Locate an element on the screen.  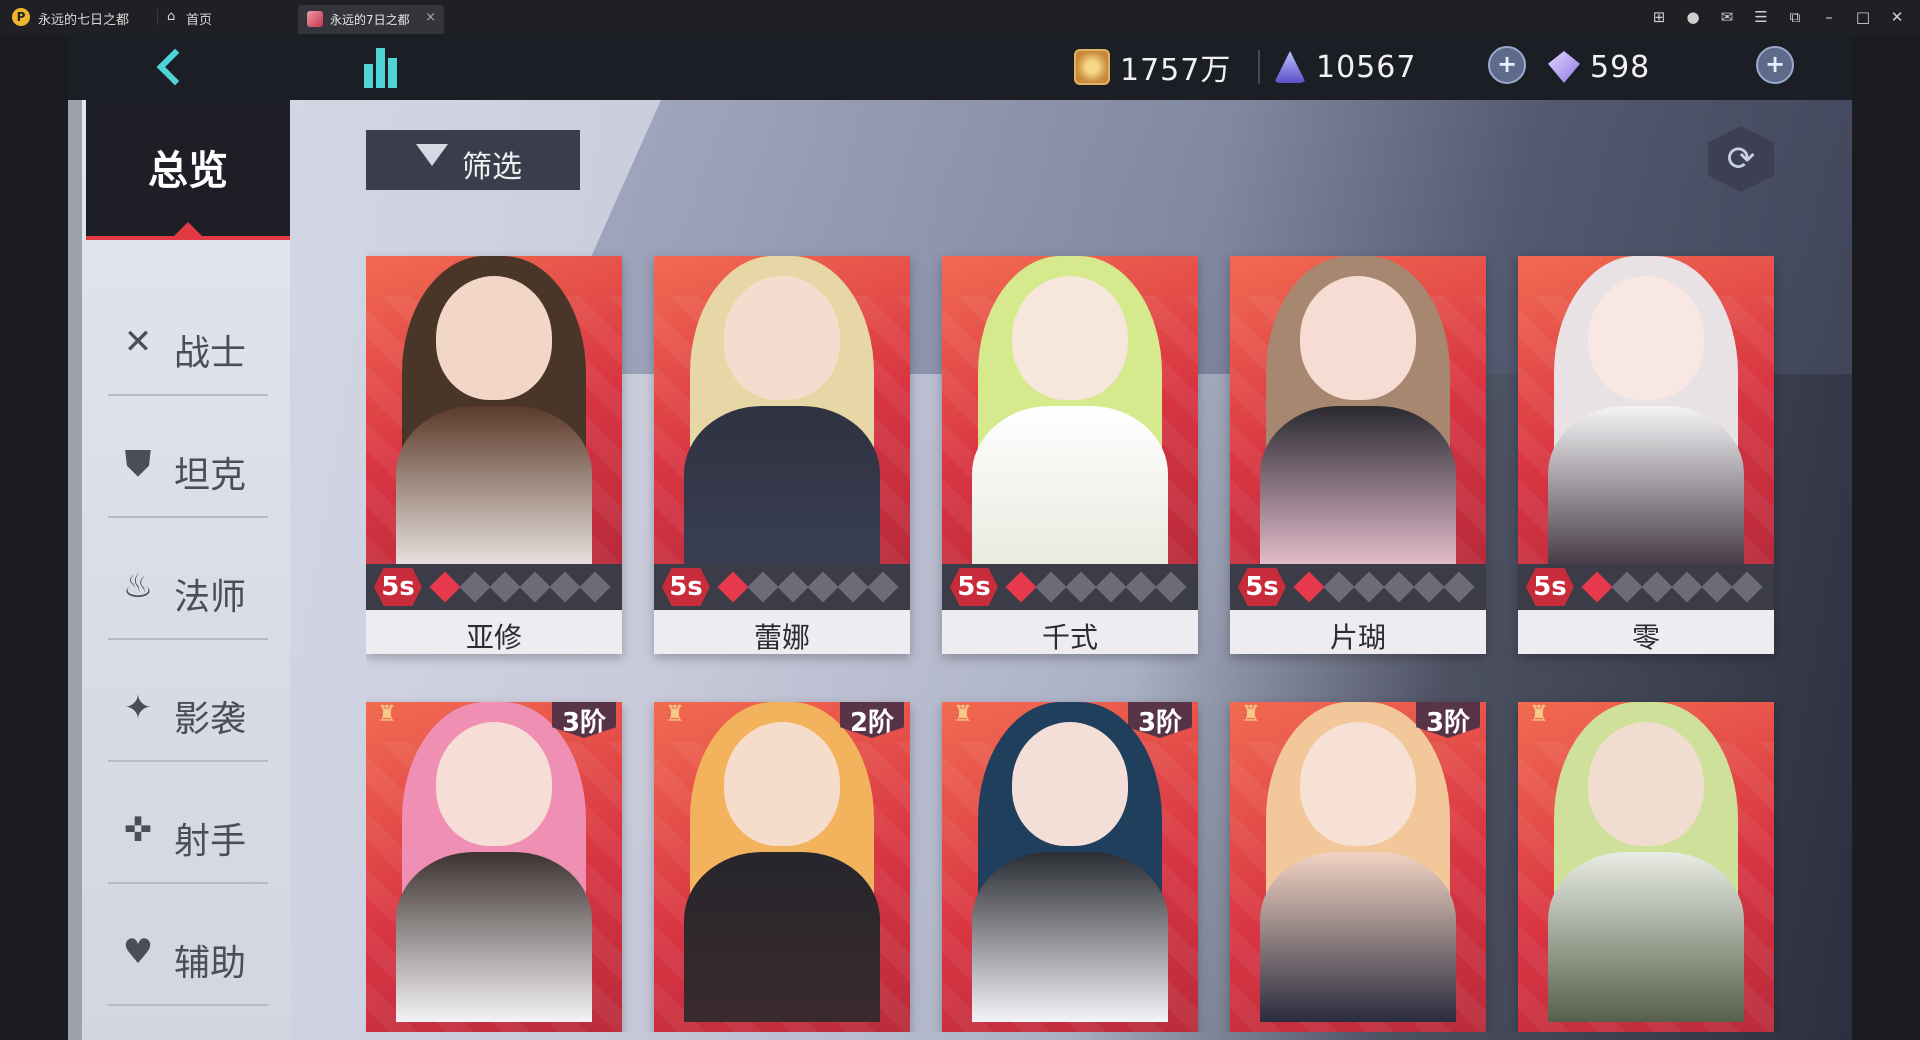
category-mage: ♨ 法师 is located at coordinates (188, 588).